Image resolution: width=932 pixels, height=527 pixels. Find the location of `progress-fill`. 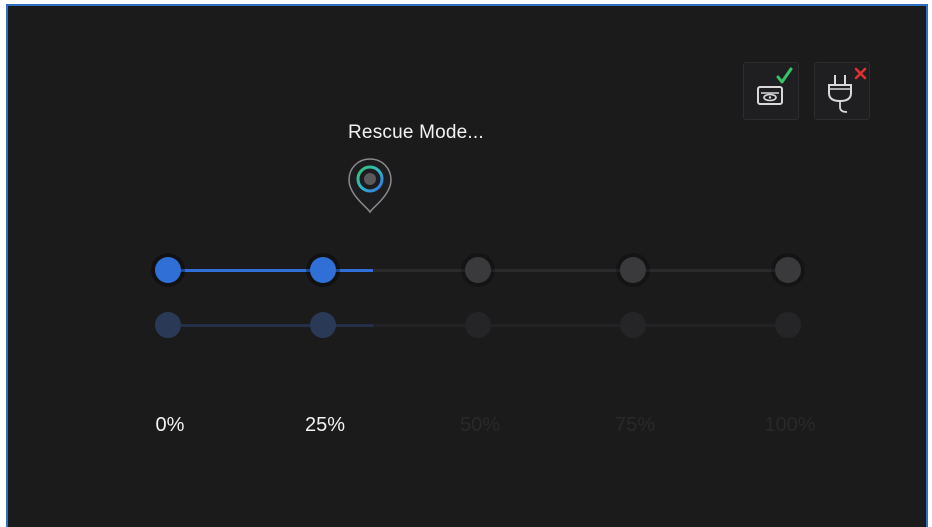

progress-fill is located at coordinates (270, 270).